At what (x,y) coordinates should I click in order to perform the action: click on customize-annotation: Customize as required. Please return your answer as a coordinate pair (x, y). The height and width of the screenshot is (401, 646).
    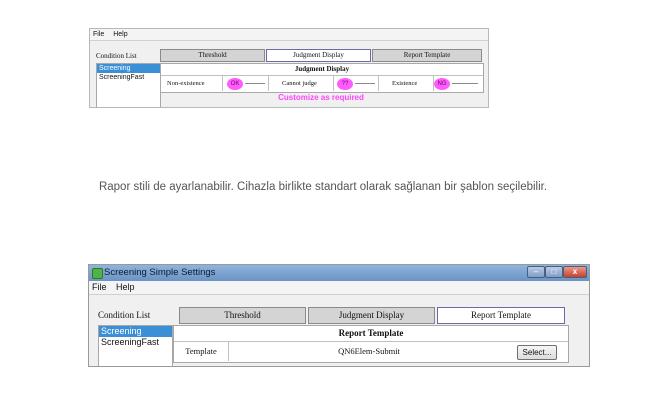
    Looking at the image, I should click on (321, 97).